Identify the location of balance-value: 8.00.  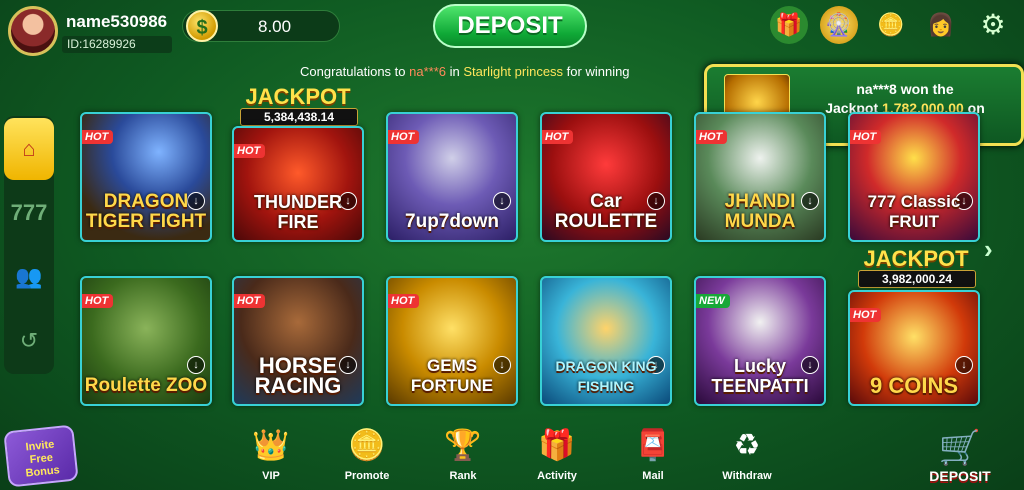
(275, 26).